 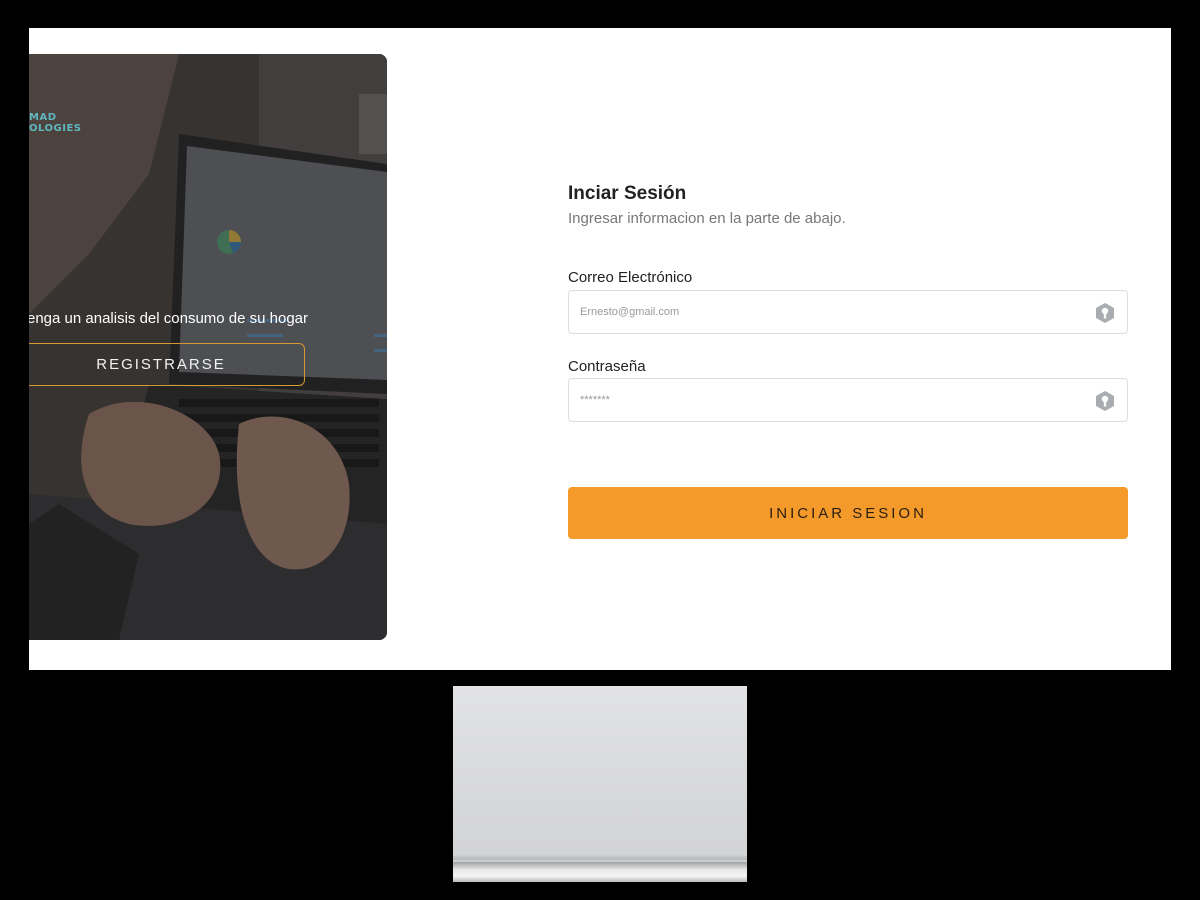 What do you see at coordinates (43, 117) in the screenshot?
I see `logo-line-1: MAD` at bounding box center [43, 117].